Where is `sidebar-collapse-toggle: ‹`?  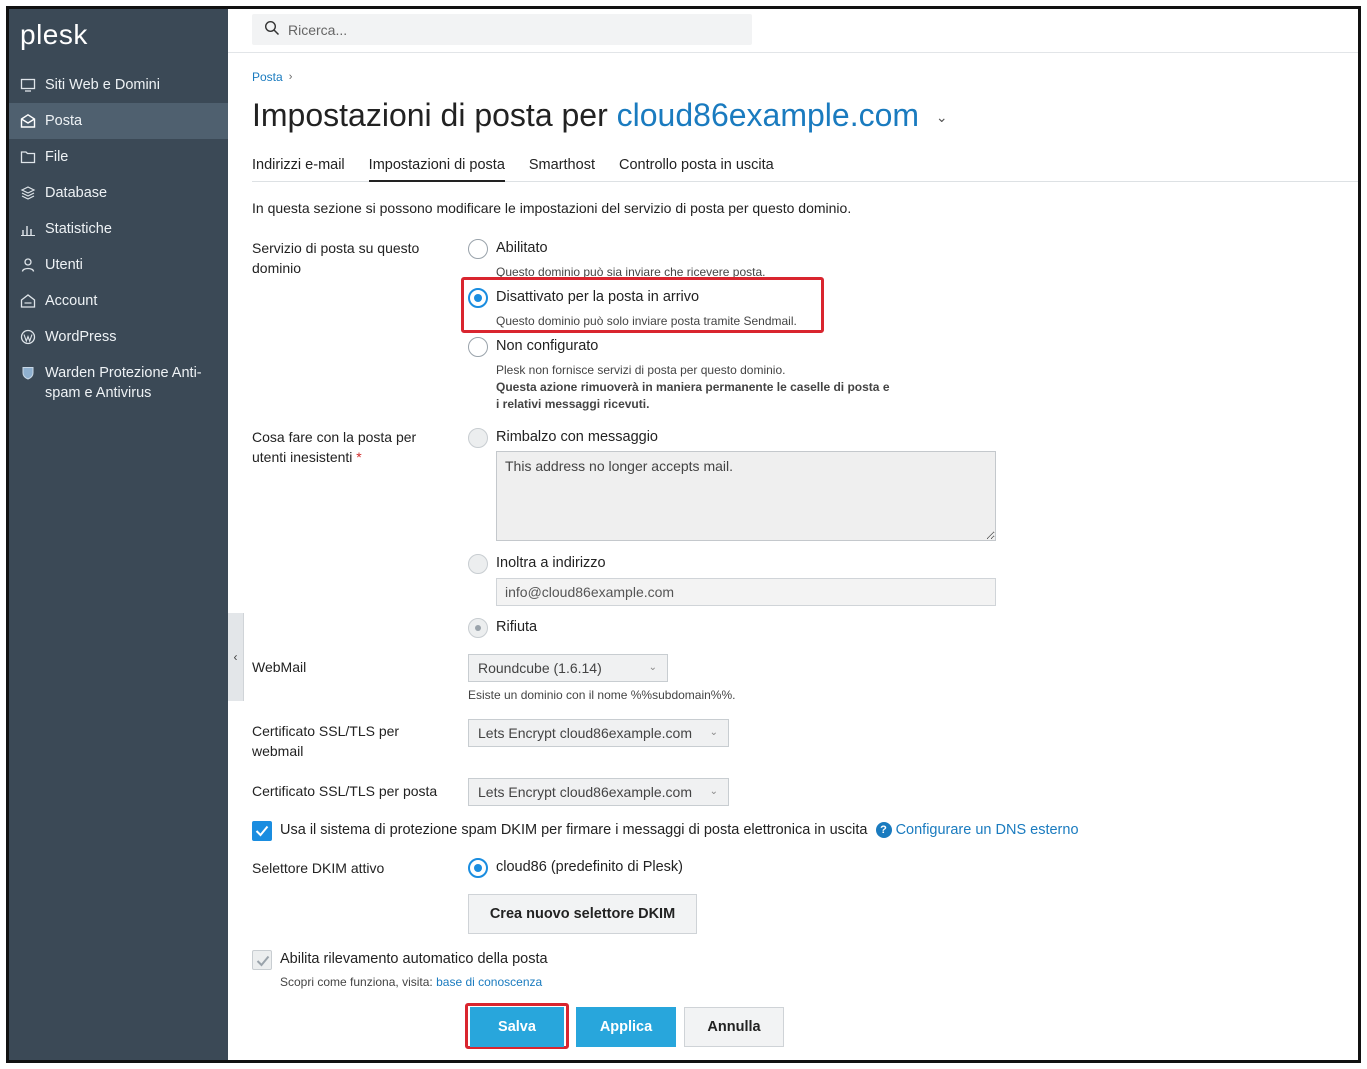
sidebar-collapse-toggle: ‹ is located at coordinates (236, 657).